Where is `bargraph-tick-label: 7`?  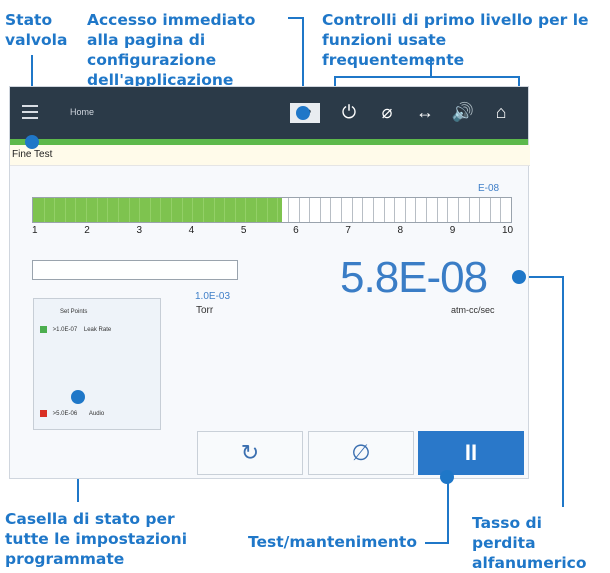
bargraph-tick-label: 7 is located at coordinates (348, 230).